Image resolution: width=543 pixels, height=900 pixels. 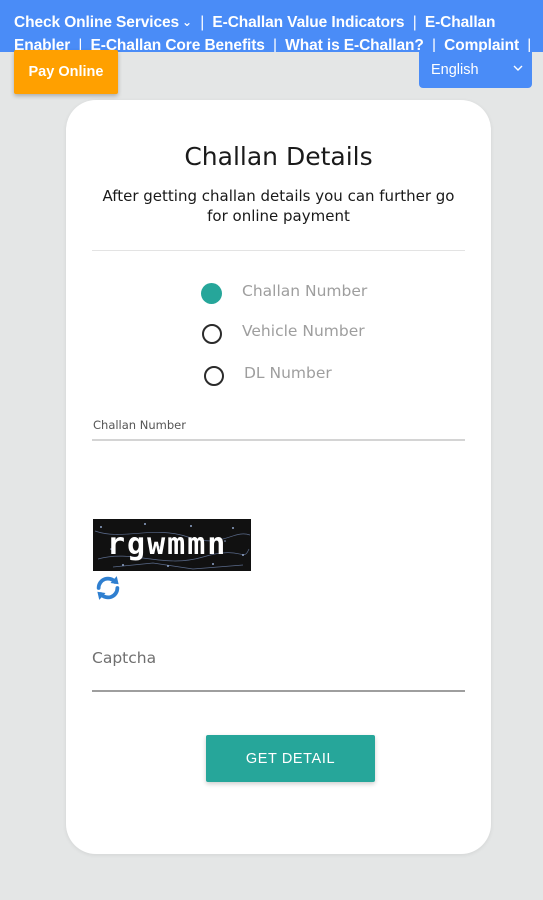 I want to click on page-title: Challan Details, so click(x=278, y=156).